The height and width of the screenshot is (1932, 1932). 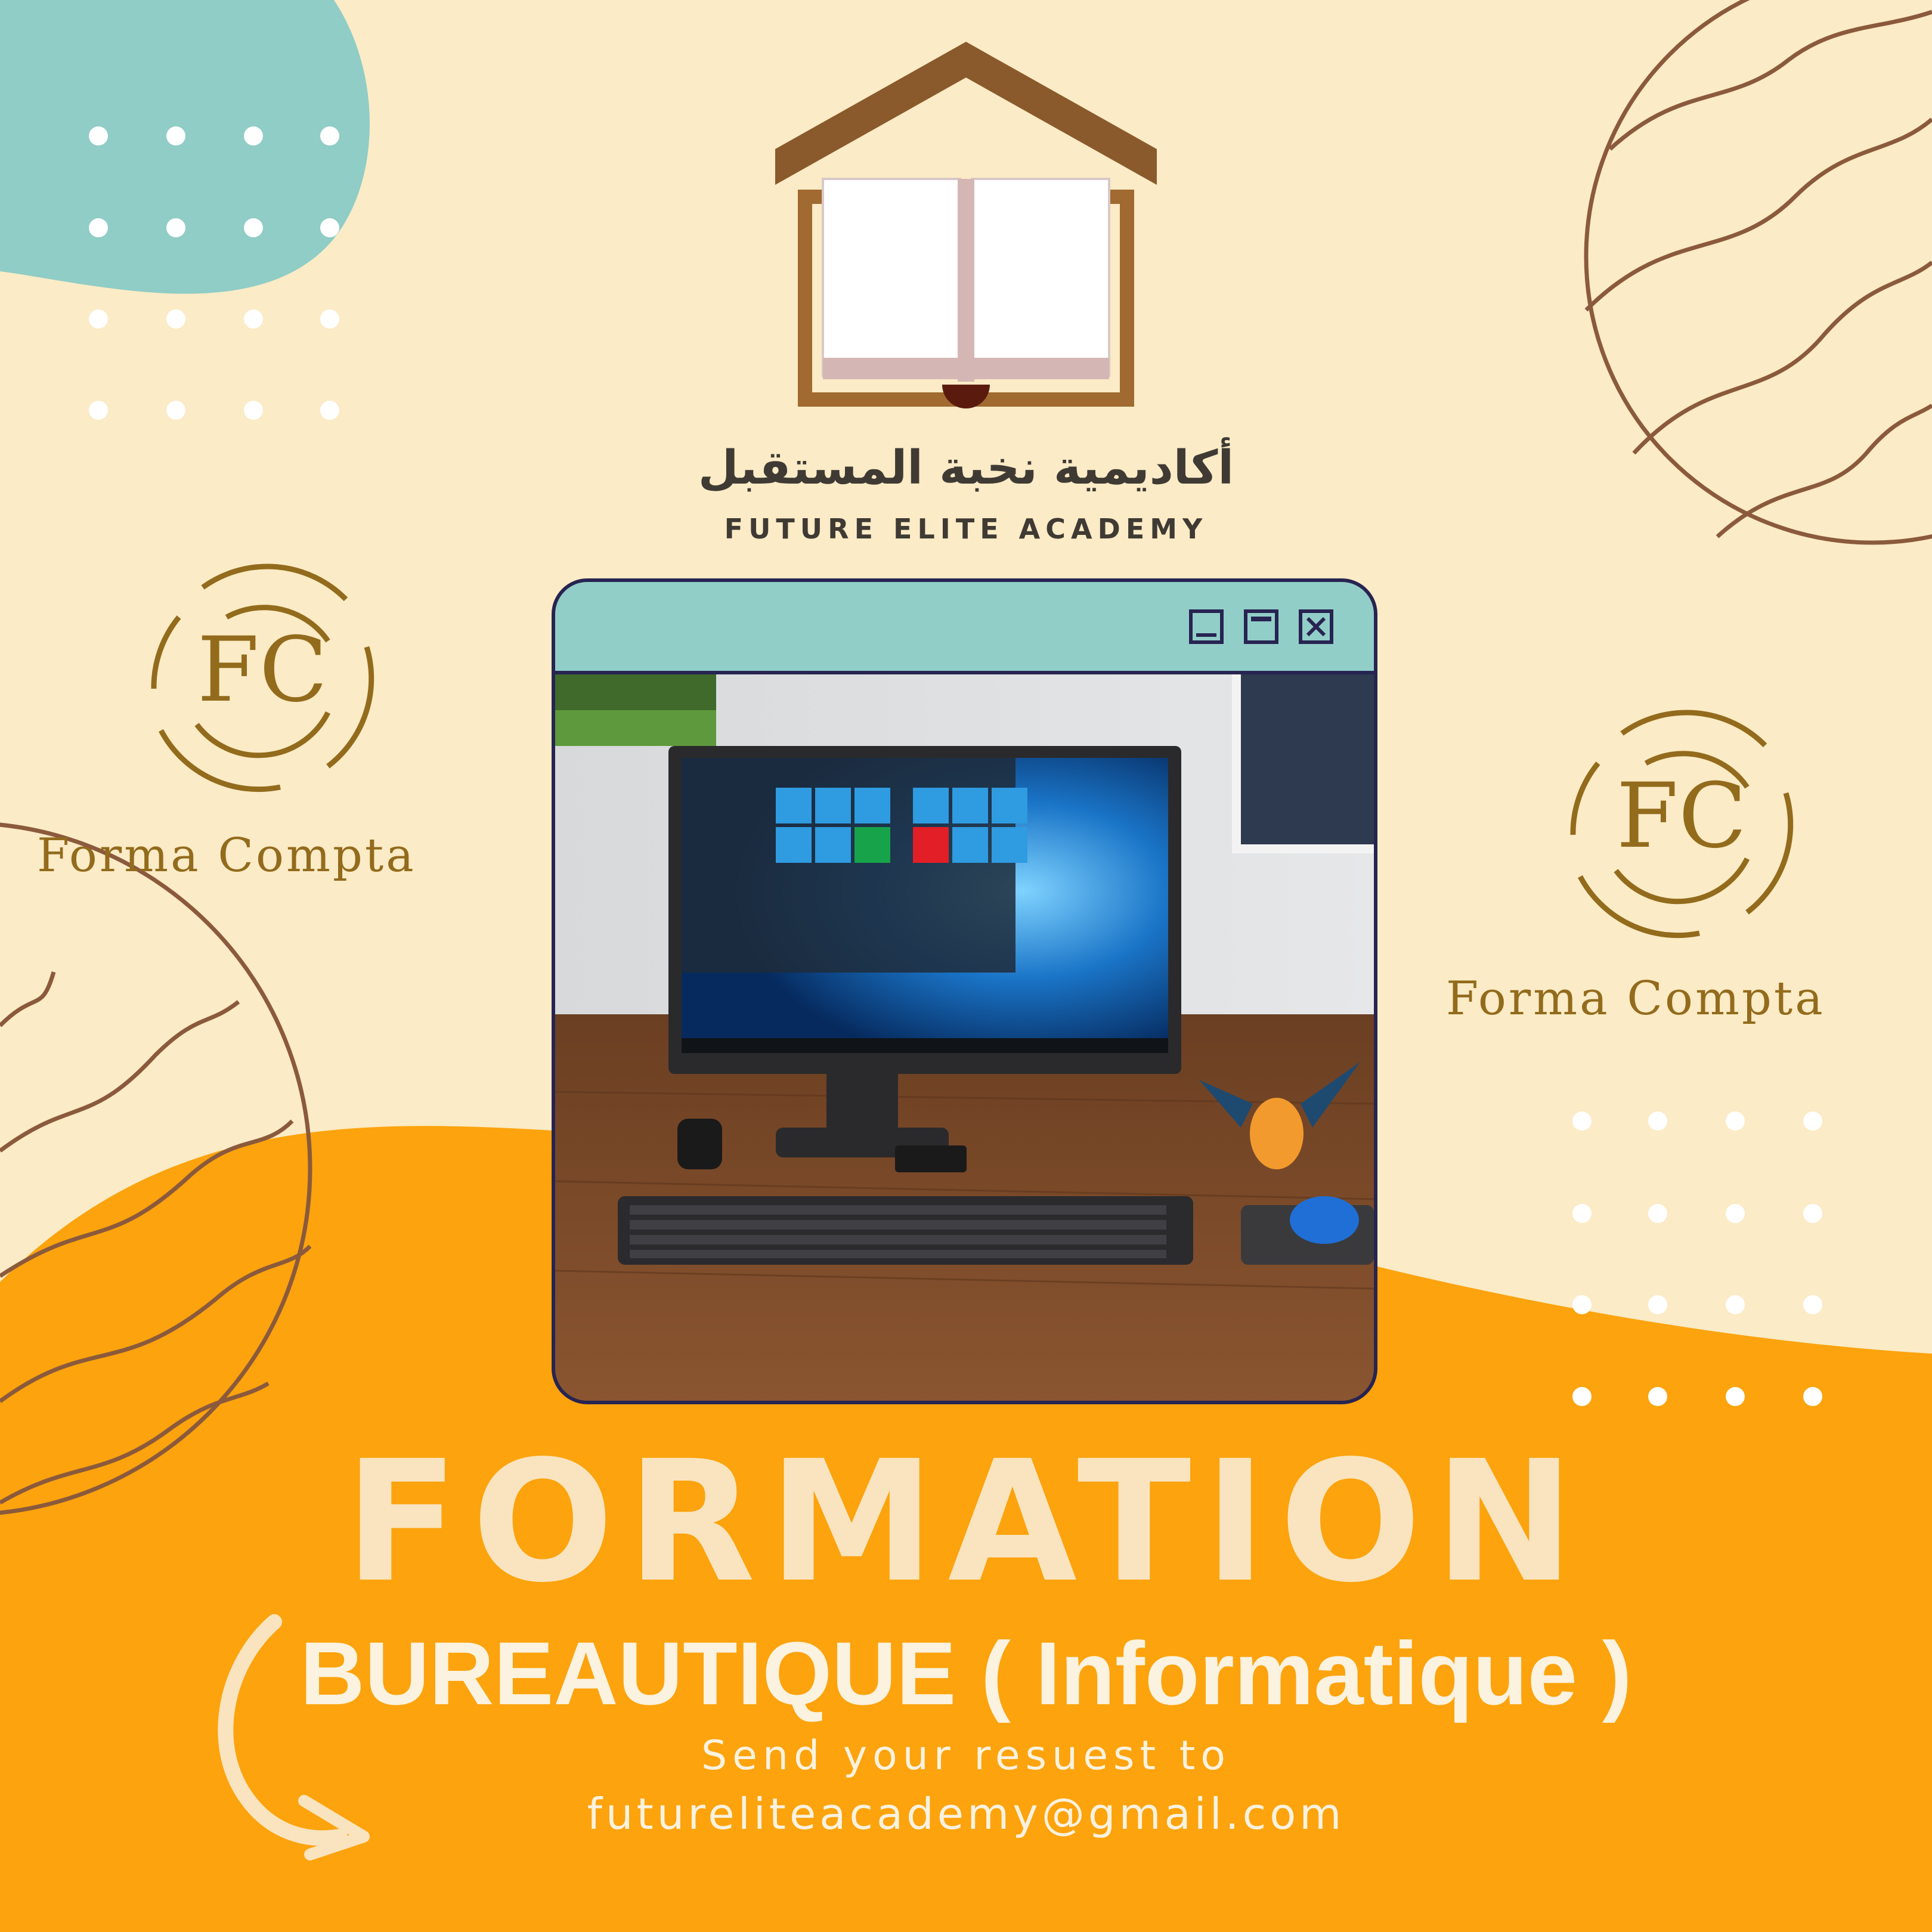 What do you see at coordinates (966, 1523) in the screenshot?
I see `headline: FORMATION` at bounding box center [966, 1523].